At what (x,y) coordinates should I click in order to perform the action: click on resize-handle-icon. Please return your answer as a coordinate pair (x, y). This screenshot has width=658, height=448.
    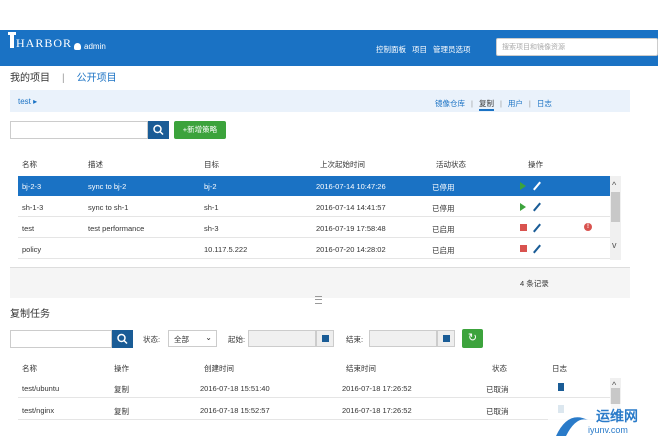
    Looking at the image, I should click on (318, 300).